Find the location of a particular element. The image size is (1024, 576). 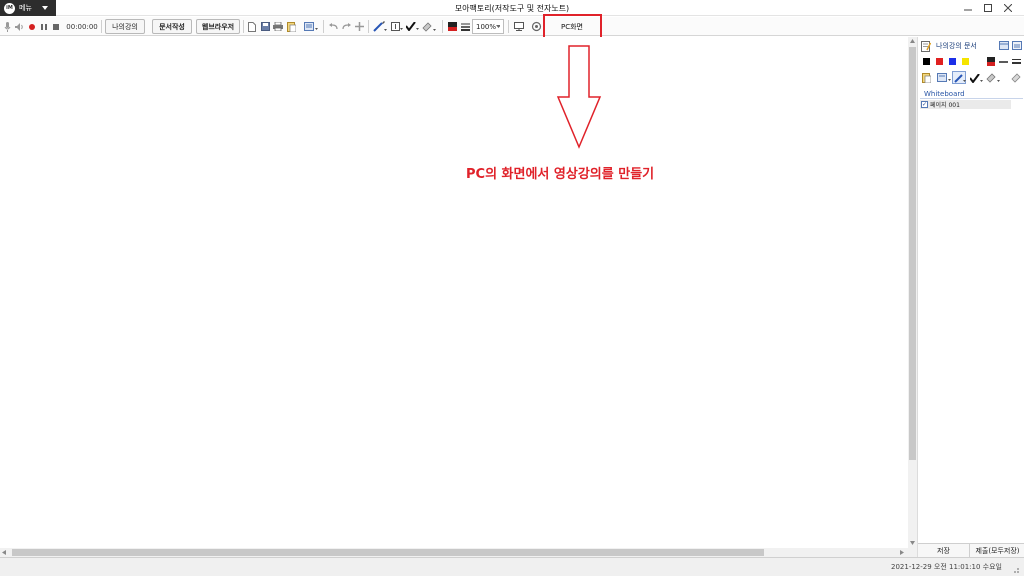

panel-title: 나의강의 문서 is located at coordinates (956, 46).